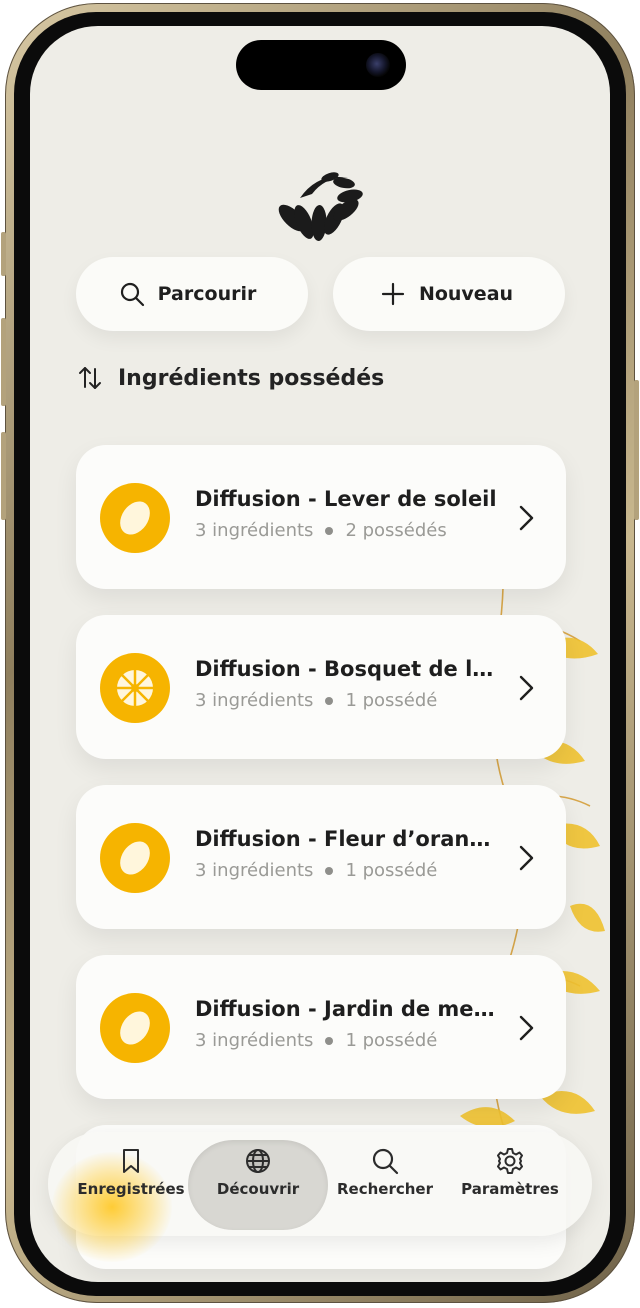  I want to click on recipe-title: Diffusion - Lever de soleil, so click(346, 499).